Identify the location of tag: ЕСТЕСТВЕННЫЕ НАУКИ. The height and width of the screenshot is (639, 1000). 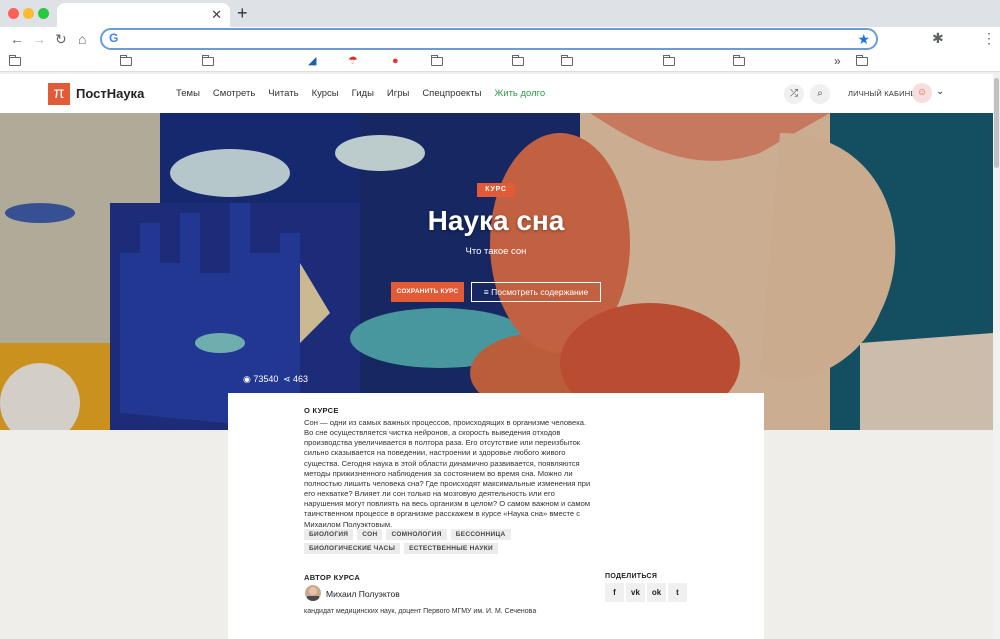
(451, 548).